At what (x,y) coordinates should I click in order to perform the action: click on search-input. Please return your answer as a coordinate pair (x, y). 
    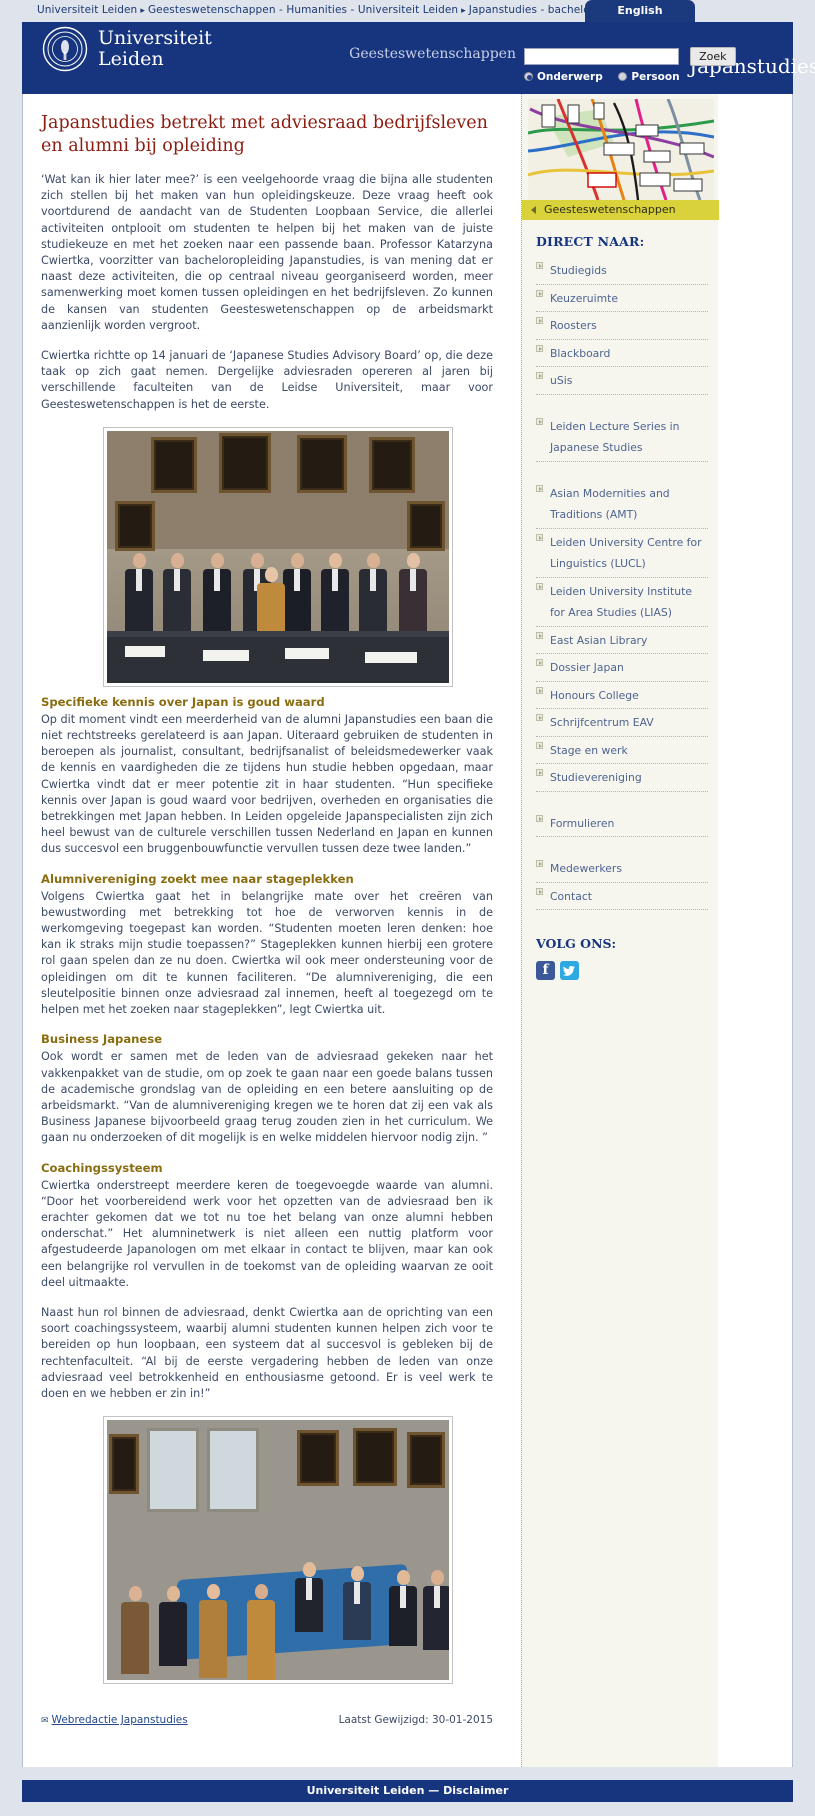
    Looking at the image, I should click on (601, 56).